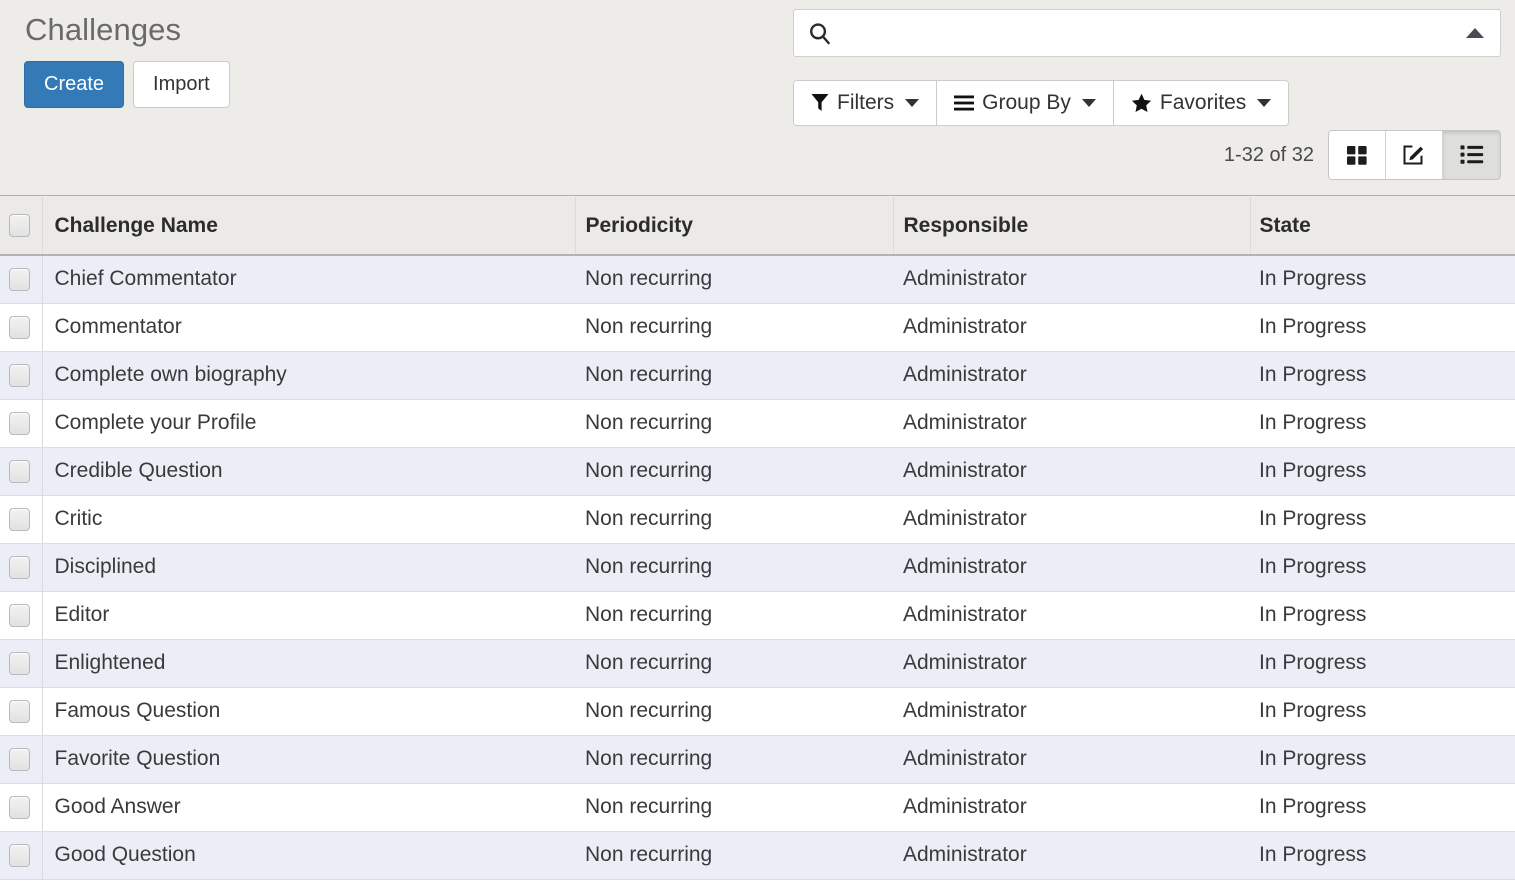 Image resolution: width=1515 pixels, height=883 pixels. What do you see at coordinates (74, 84) in the screenshot?
I see `create-button: Create` at bounding box center [74, 84].